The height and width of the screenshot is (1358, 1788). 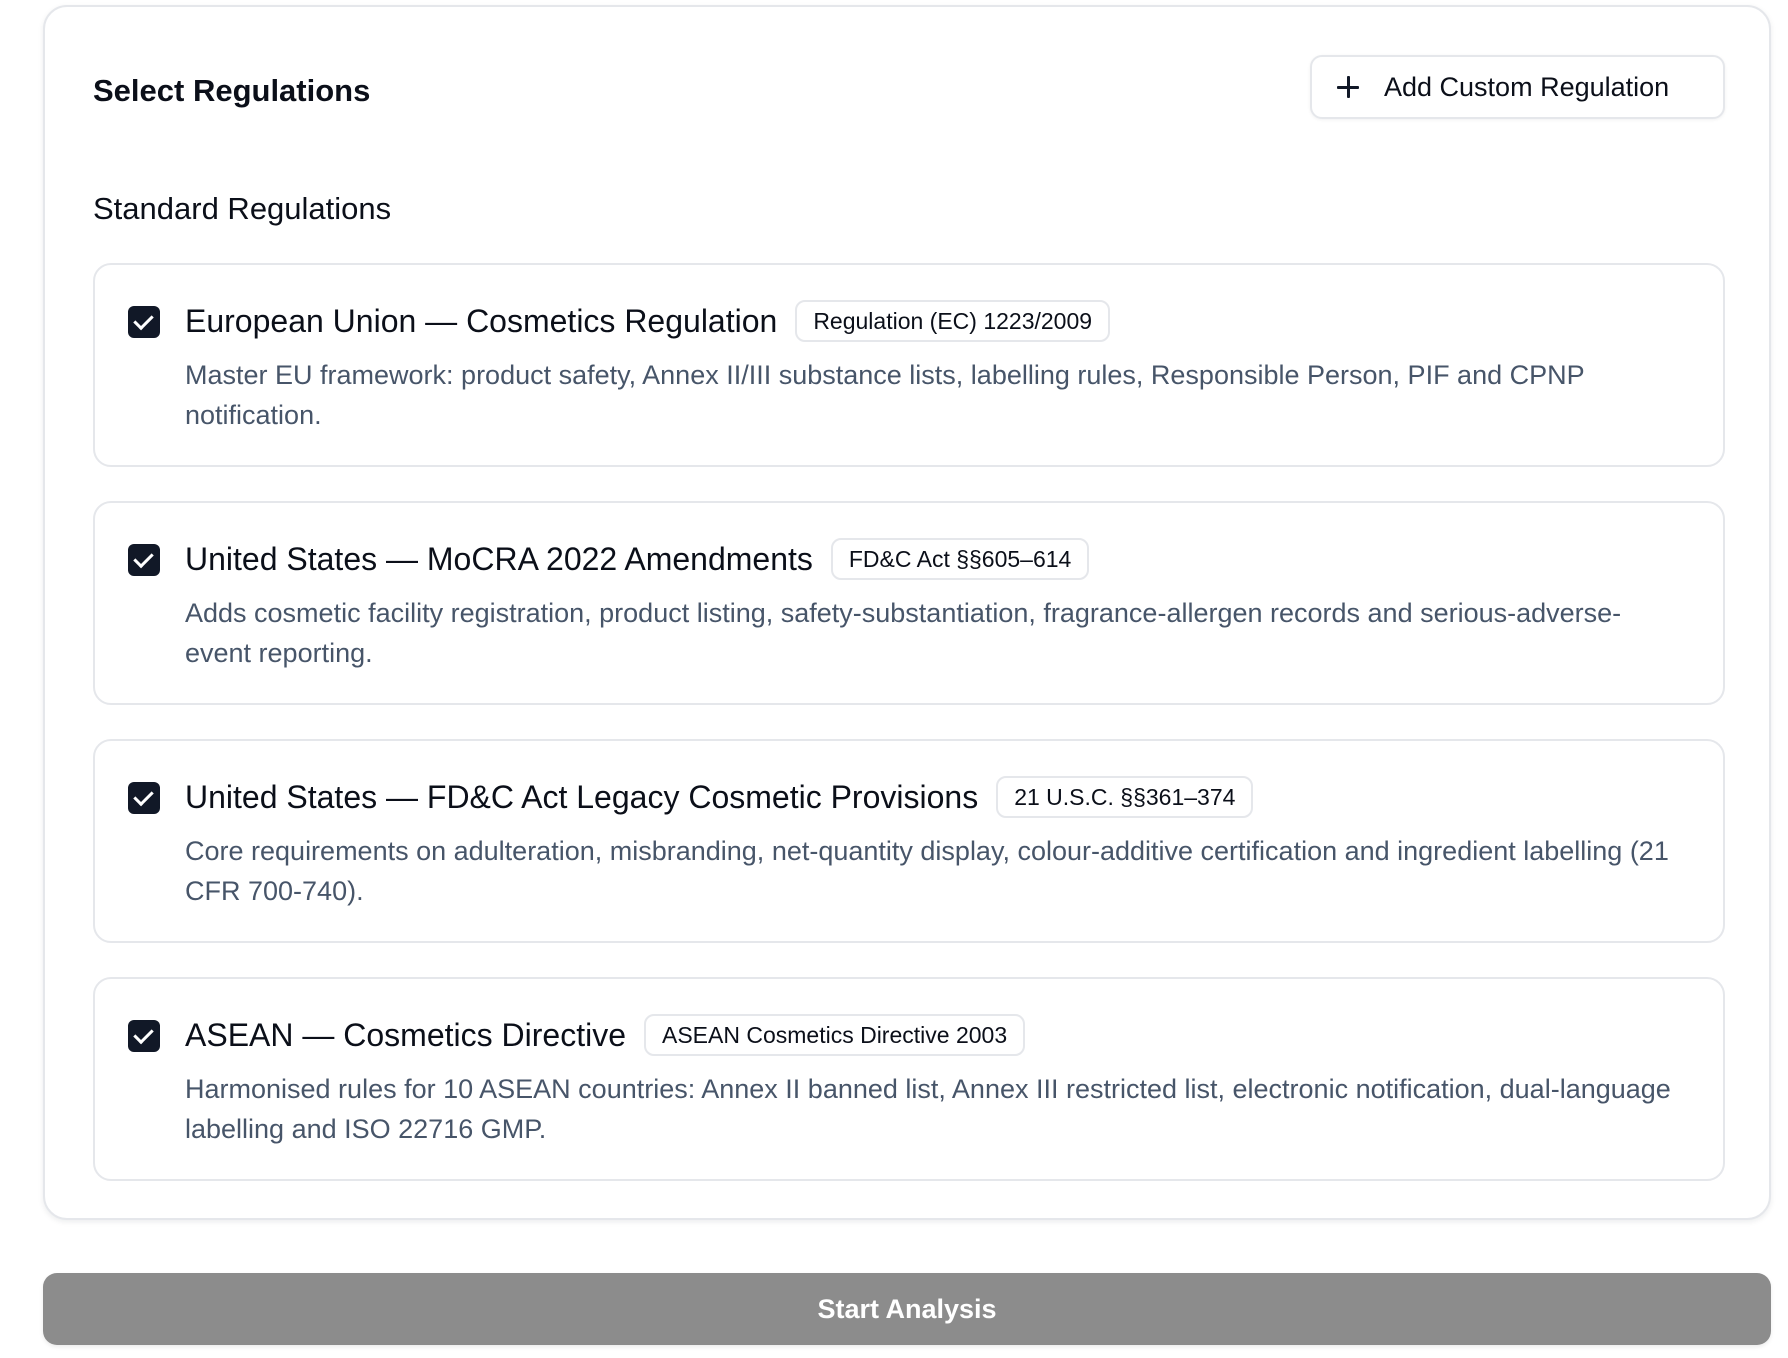 What do you see at coordinates (1527, 86) in the screenshot?
I see `add-custom-regulation-label: Add Custom Regulation` at bounding box center [1527, 86].